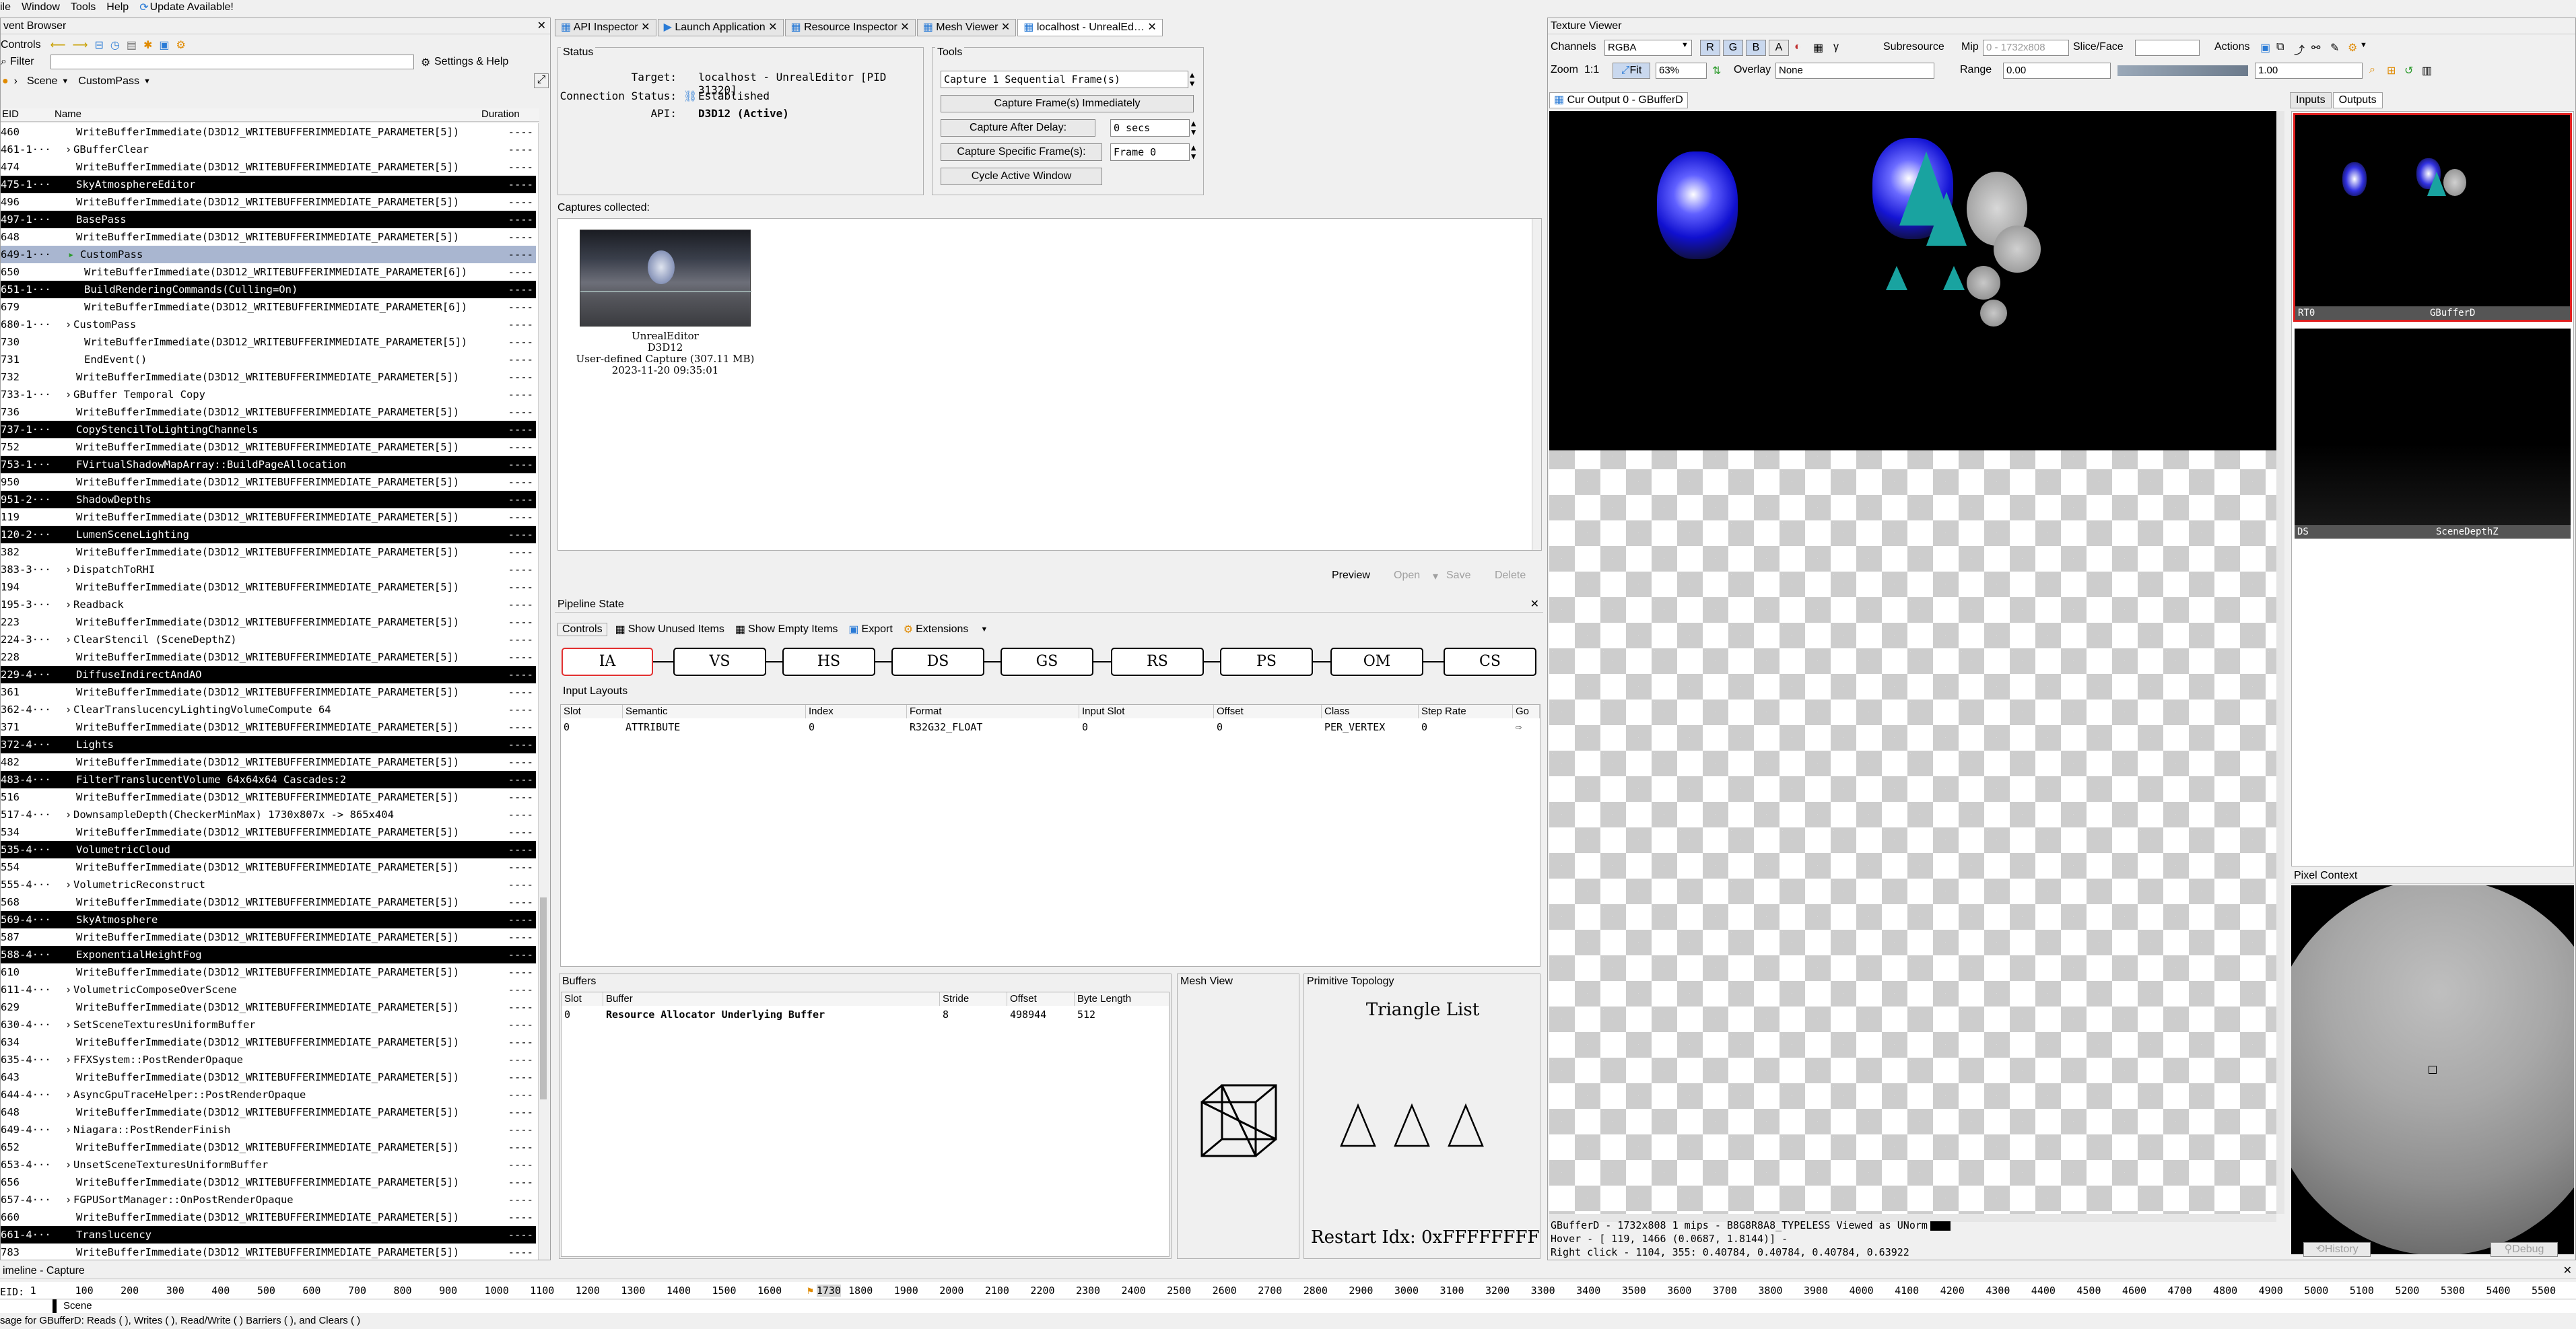 The image size is (2576, 1329). Describe the element at coordinates (937, 662) in the screenshot. I see `stage-ds: DS` at that location.